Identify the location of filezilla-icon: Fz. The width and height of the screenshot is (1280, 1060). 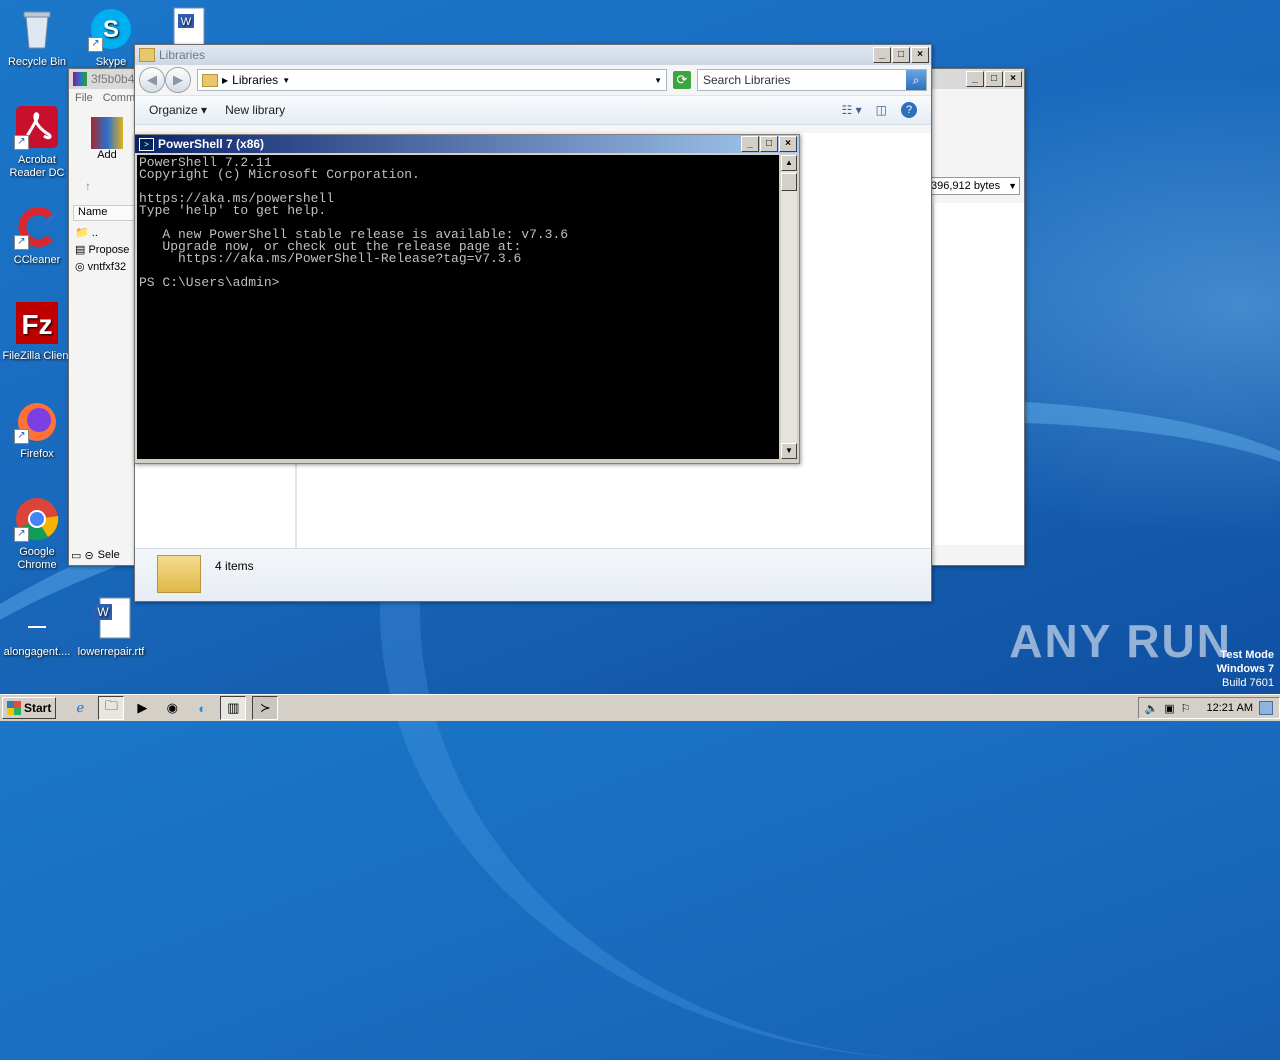
(37, 323).